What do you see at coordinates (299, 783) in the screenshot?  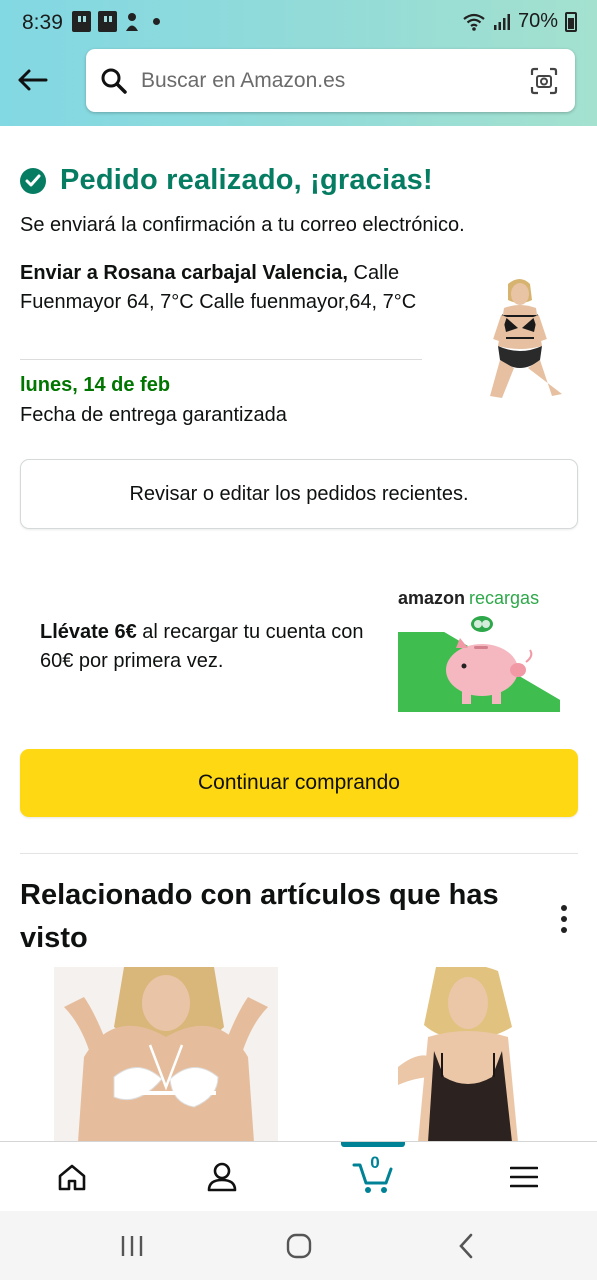 I see `continue-shopping-button: Continuar comprando` at bounding box center [299, 783].